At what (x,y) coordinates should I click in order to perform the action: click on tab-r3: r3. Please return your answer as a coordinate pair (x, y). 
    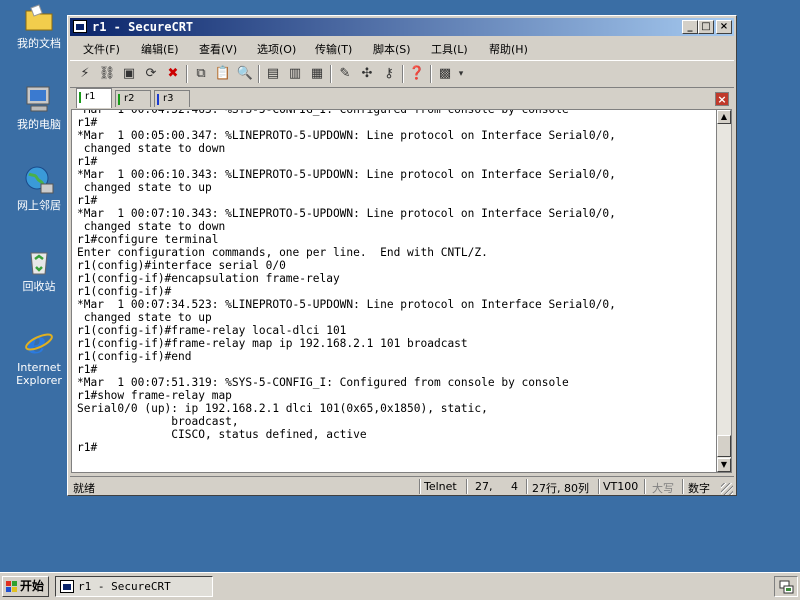
    Looking at the image, I should click on (172, 98).